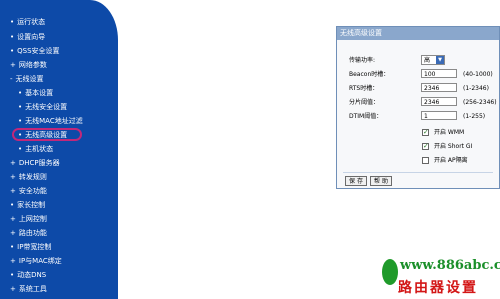 This screenshot has width=500, height=299. I want to click on sidebar-item-qss: • QSS安全设置, so click(35, 51).